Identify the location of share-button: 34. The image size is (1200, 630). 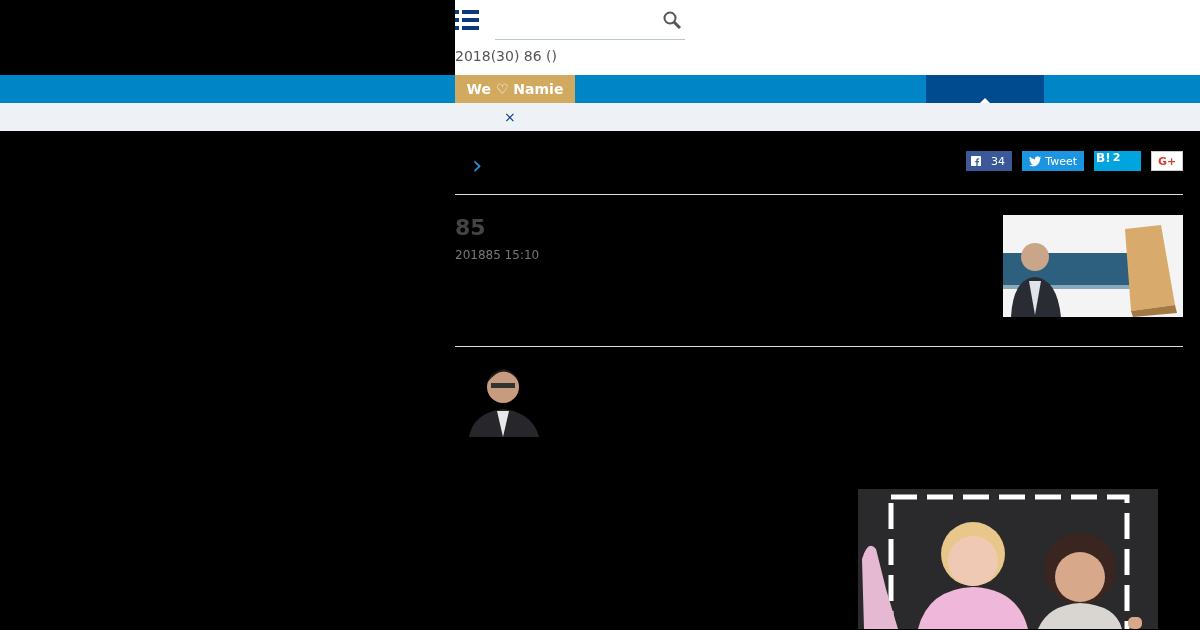
(989, 161).